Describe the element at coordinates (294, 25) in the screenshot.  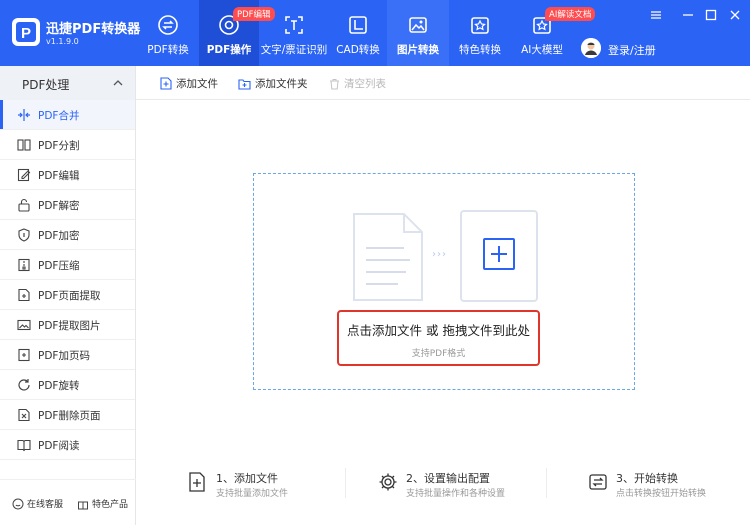
I see `ocr-icon` at that location.